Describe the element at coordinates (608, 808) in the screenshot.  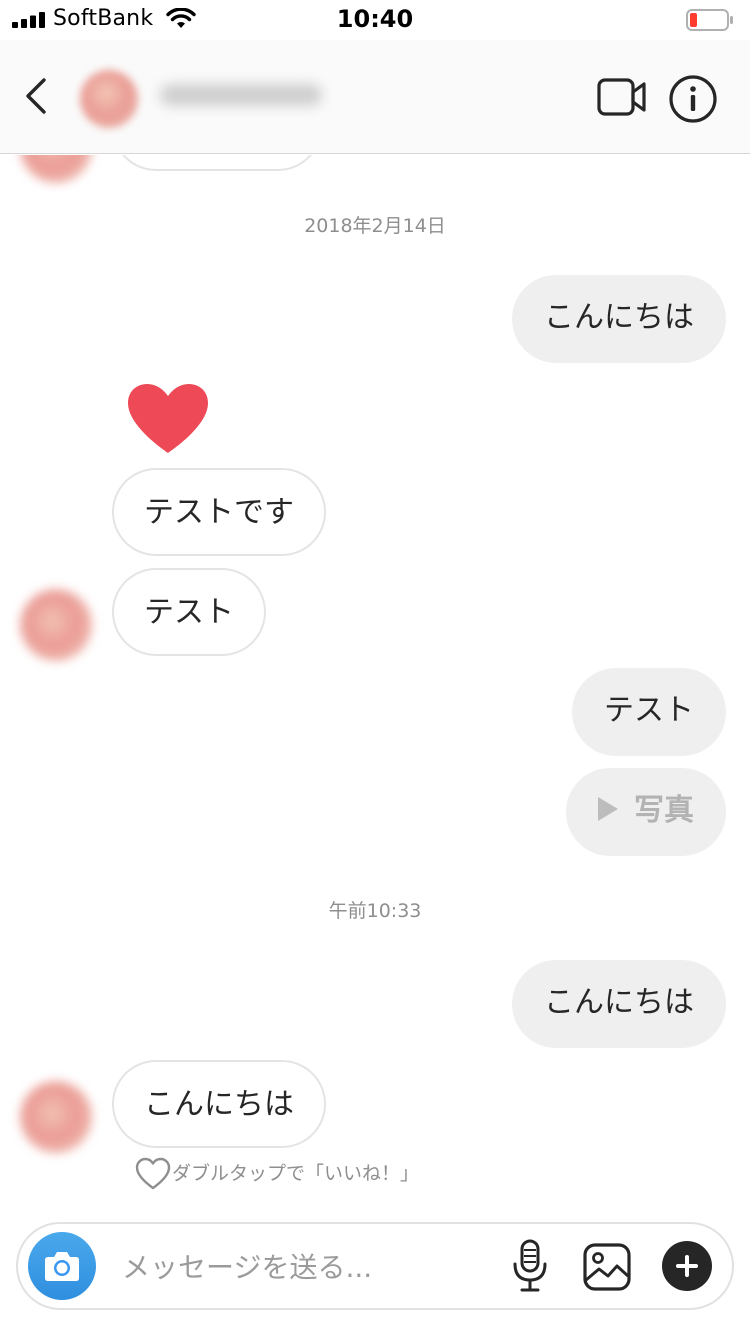
I see `play-icon` at that location.